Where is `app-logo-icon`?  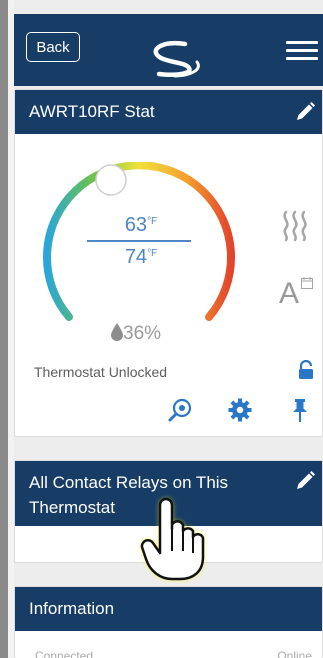
app-logo-icon is located at coordinates (176, 59).